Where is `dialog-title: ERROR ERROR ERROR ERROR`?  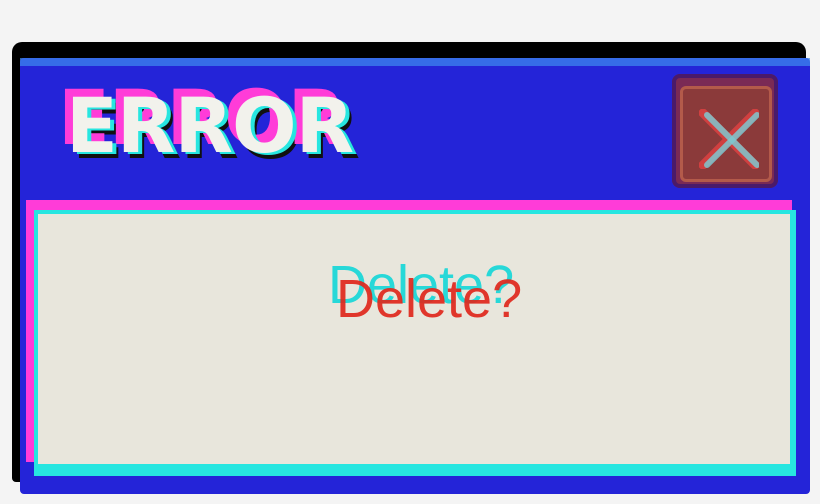
dialog-title: ERROR ERROR ERROR ERROR is located at coordinates (216, 133).